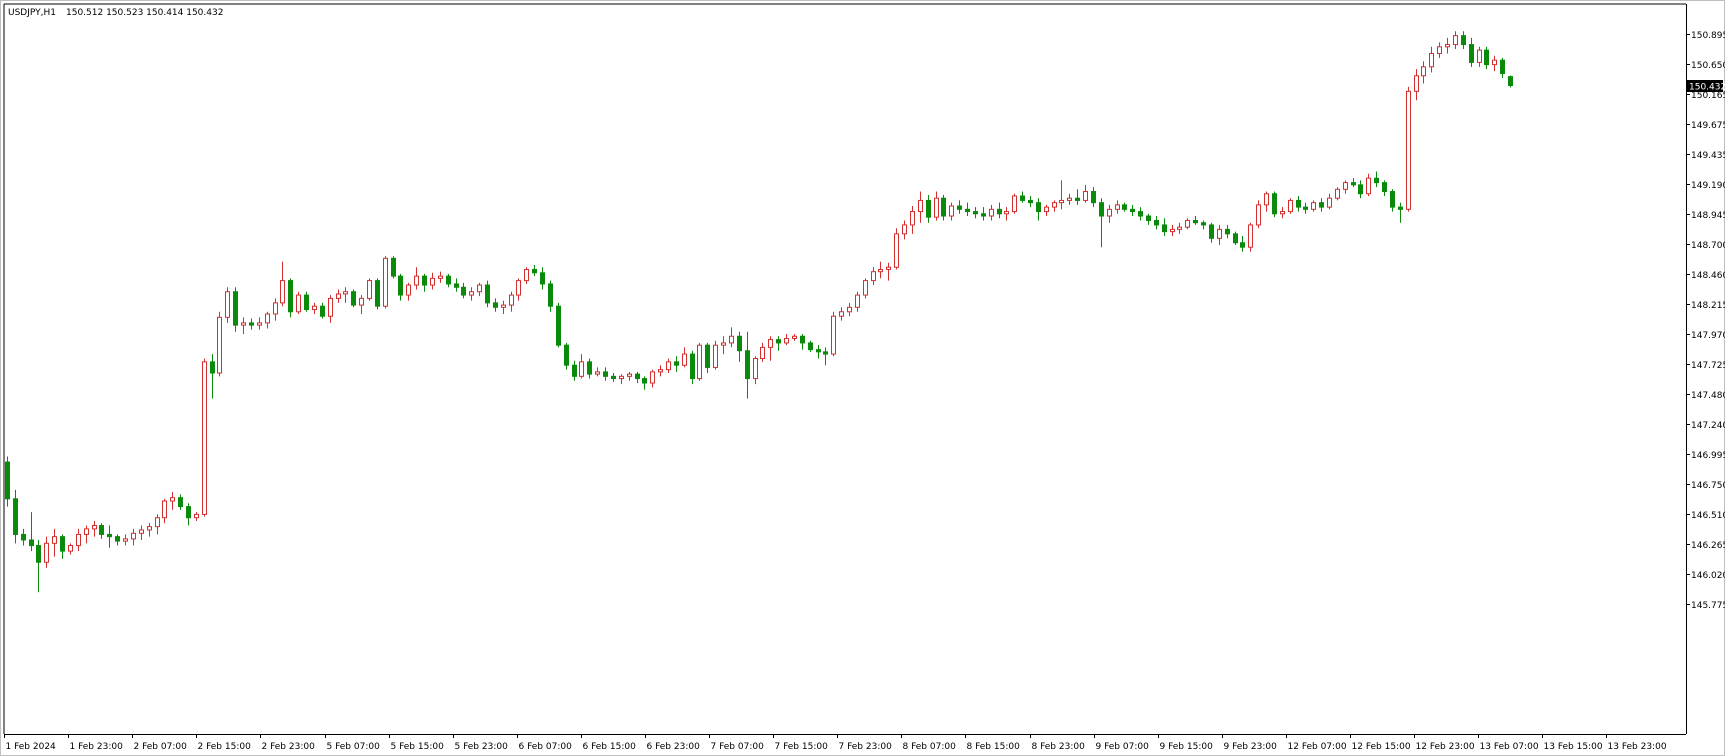 The width and height of the screenshot is (1725, 756). I want to click on time-tick-label: 8 Feb 23:00, so click(1059, 747).